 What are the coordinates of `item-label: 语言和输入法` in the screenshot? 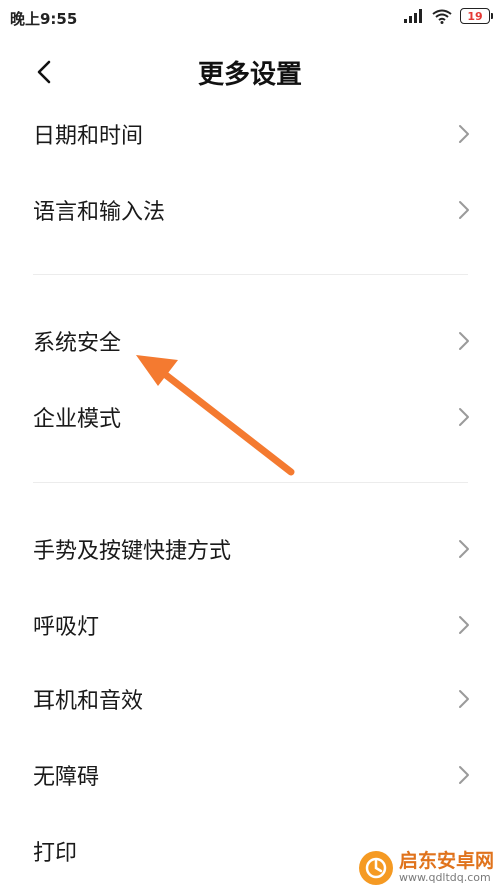 It's located at (99, 212).